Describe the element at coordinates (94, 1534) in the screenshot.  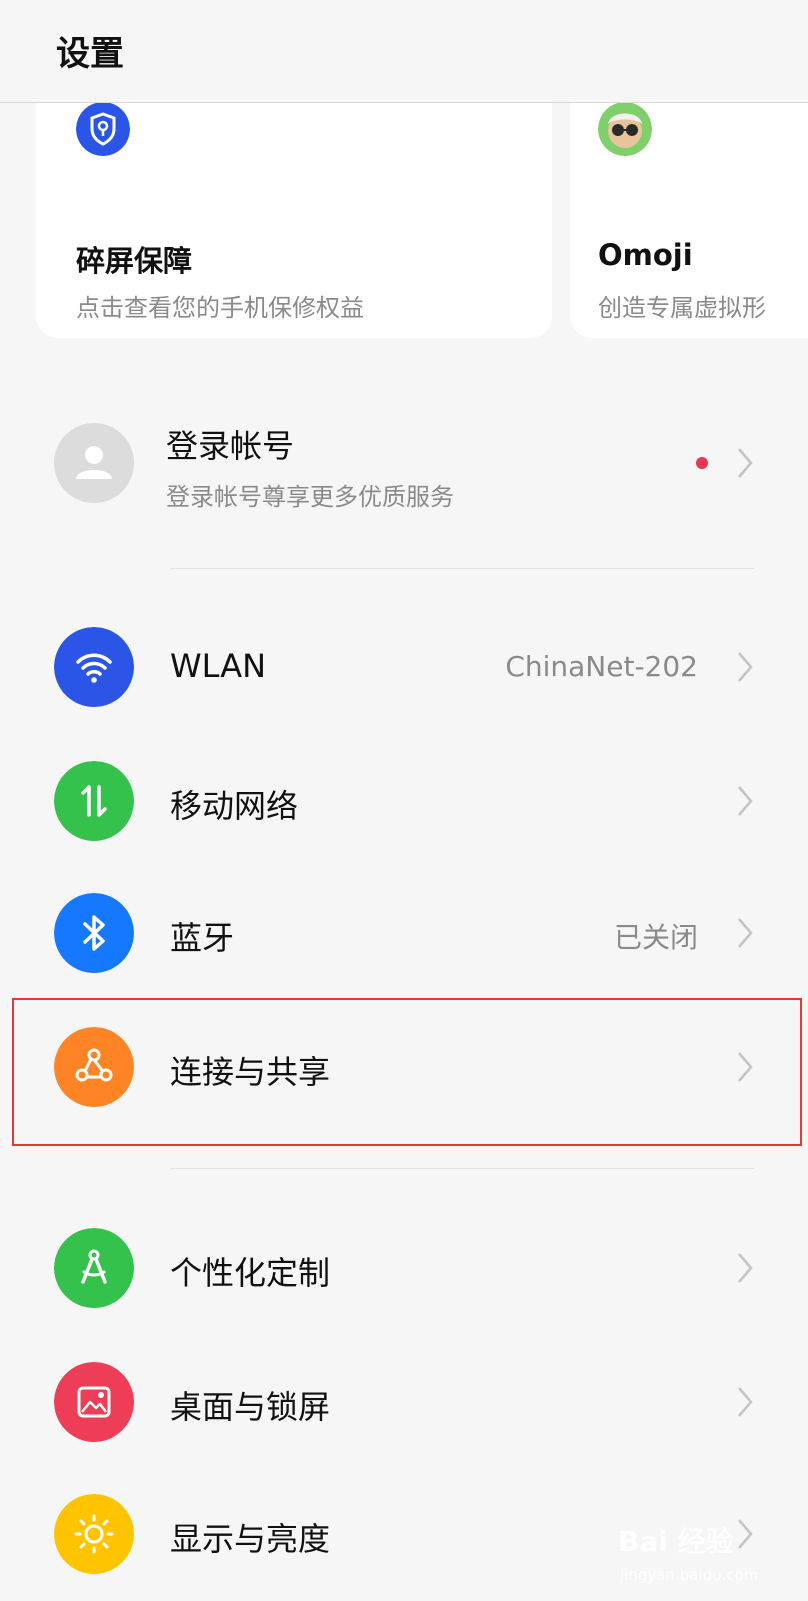
I see `sun-icon` at that location.